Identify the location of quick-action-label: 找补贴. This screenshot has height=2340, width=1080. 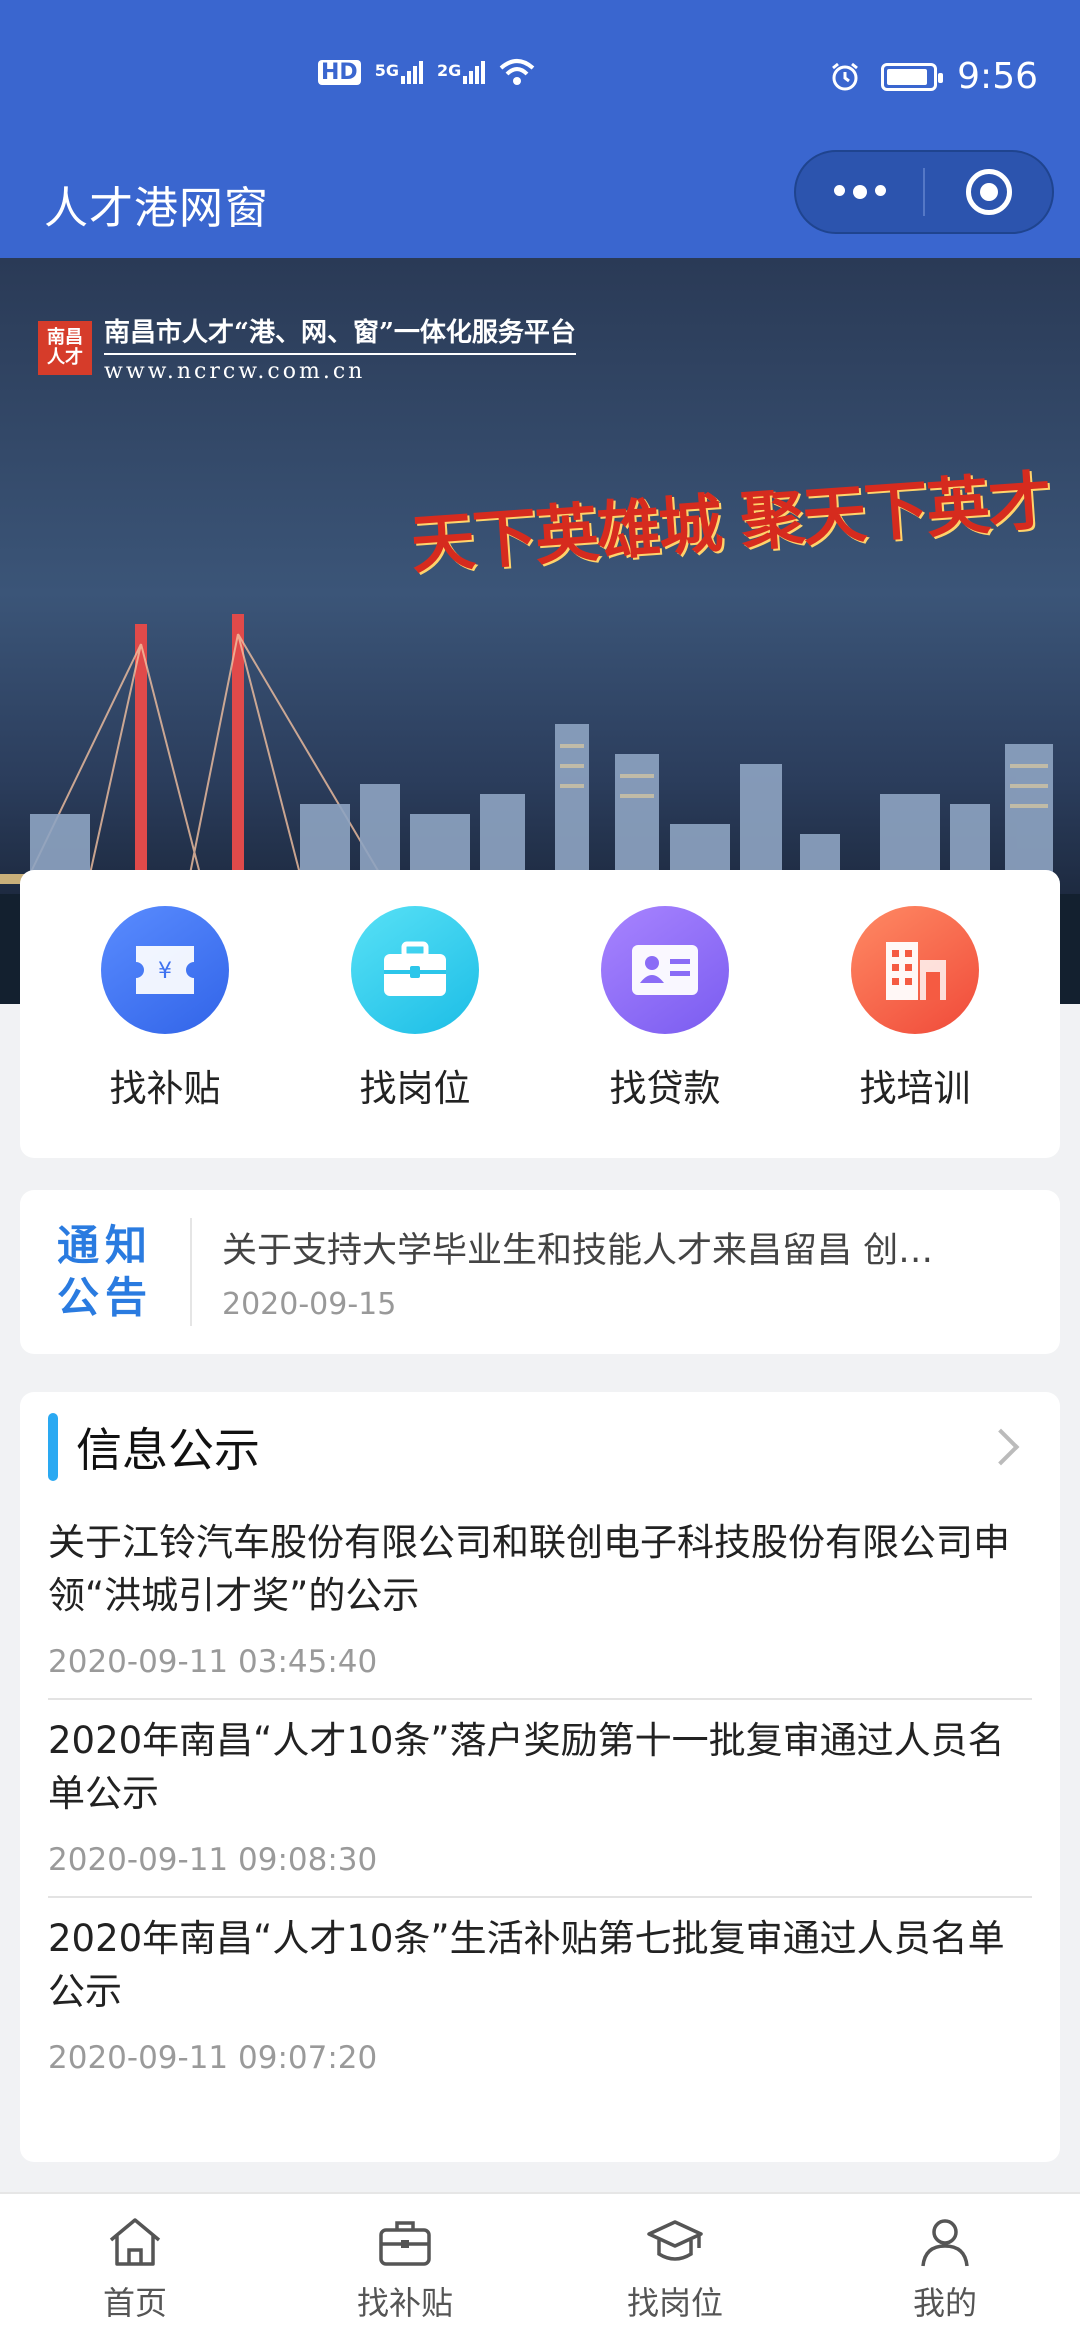
(165, 1088).